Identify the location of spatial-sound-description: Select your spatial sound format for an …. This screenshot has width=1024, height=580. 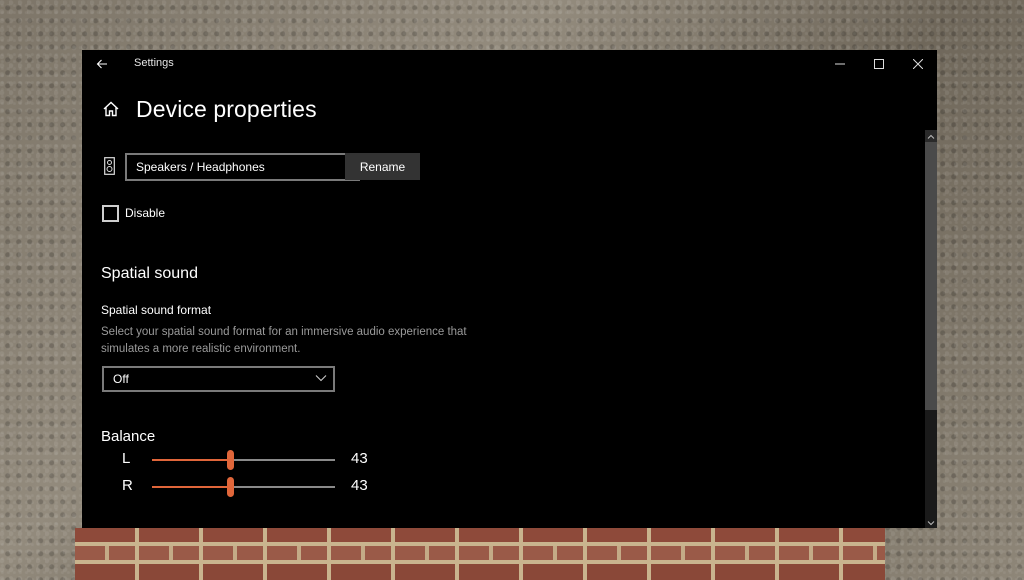
(284, 340).